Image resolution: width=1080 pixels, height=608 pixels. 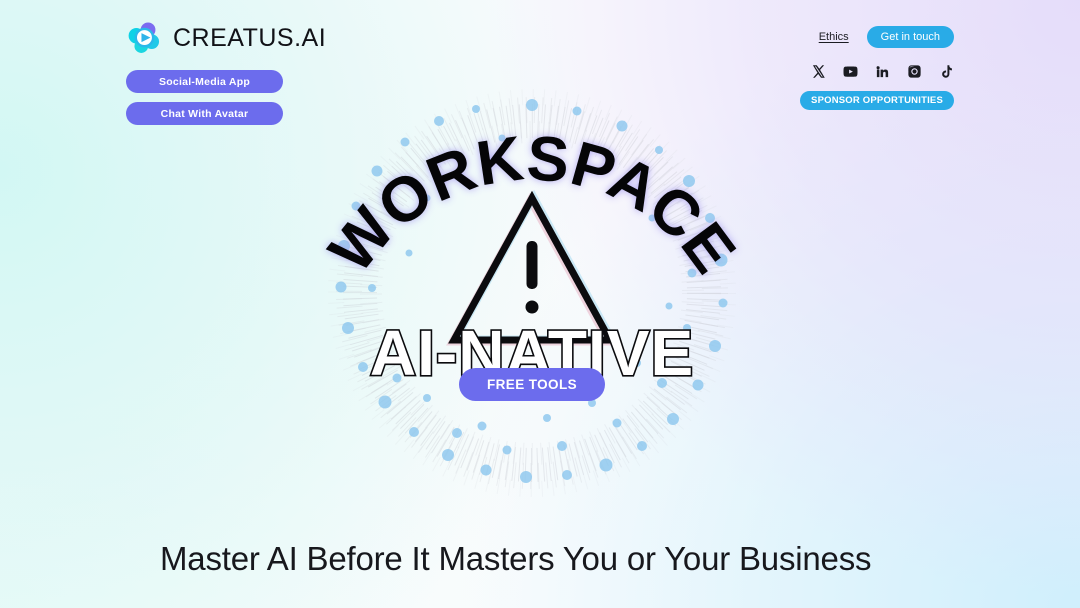 I want to click on youtube-icon, so click(x=850, y=71).